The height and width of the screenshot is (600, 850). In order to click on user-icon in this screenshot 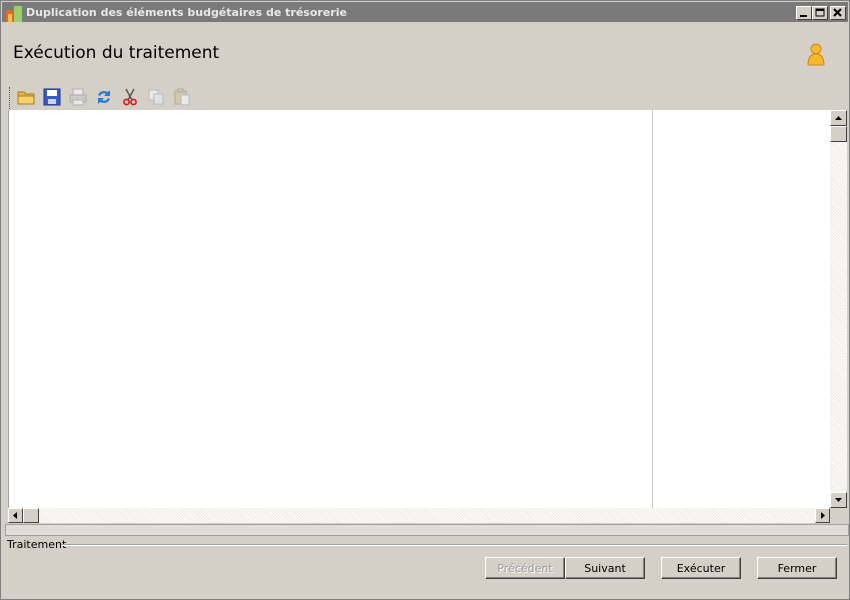, I will do `click(816, 54)`.